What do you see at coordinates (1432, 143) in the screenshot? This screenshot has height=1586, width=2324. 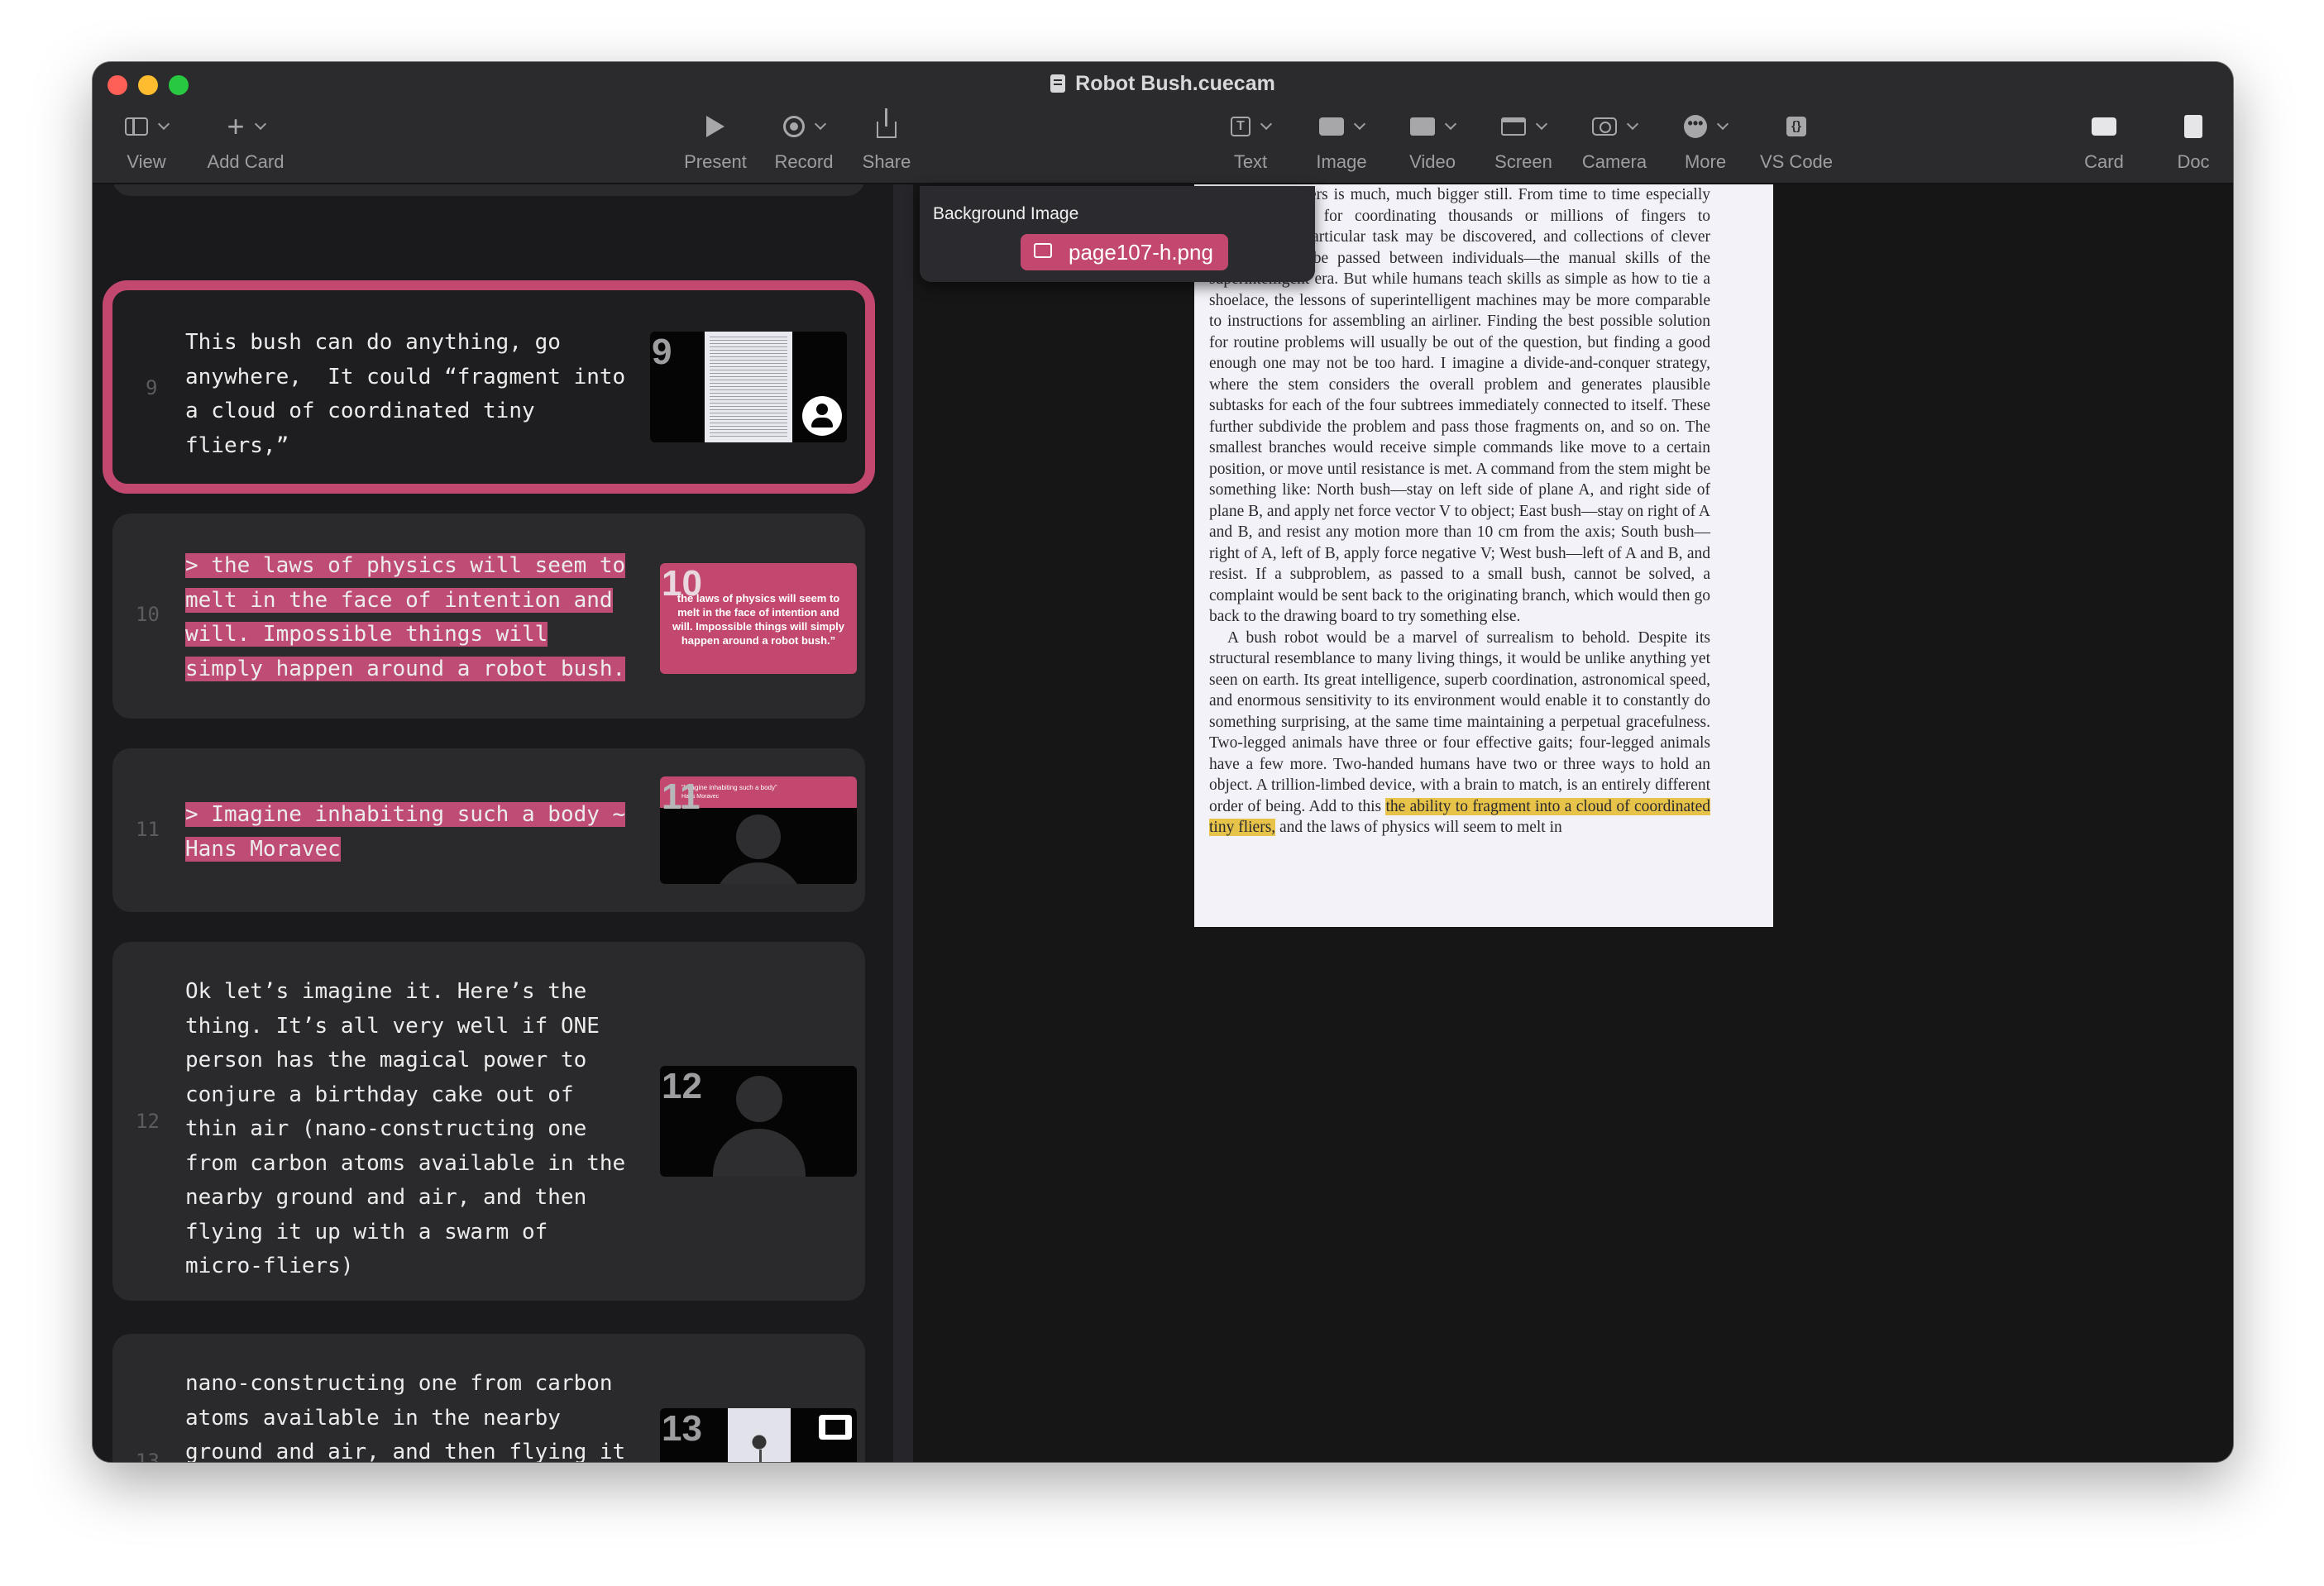 I see `add-video-button: Video` at bounding box center [1432, 143].